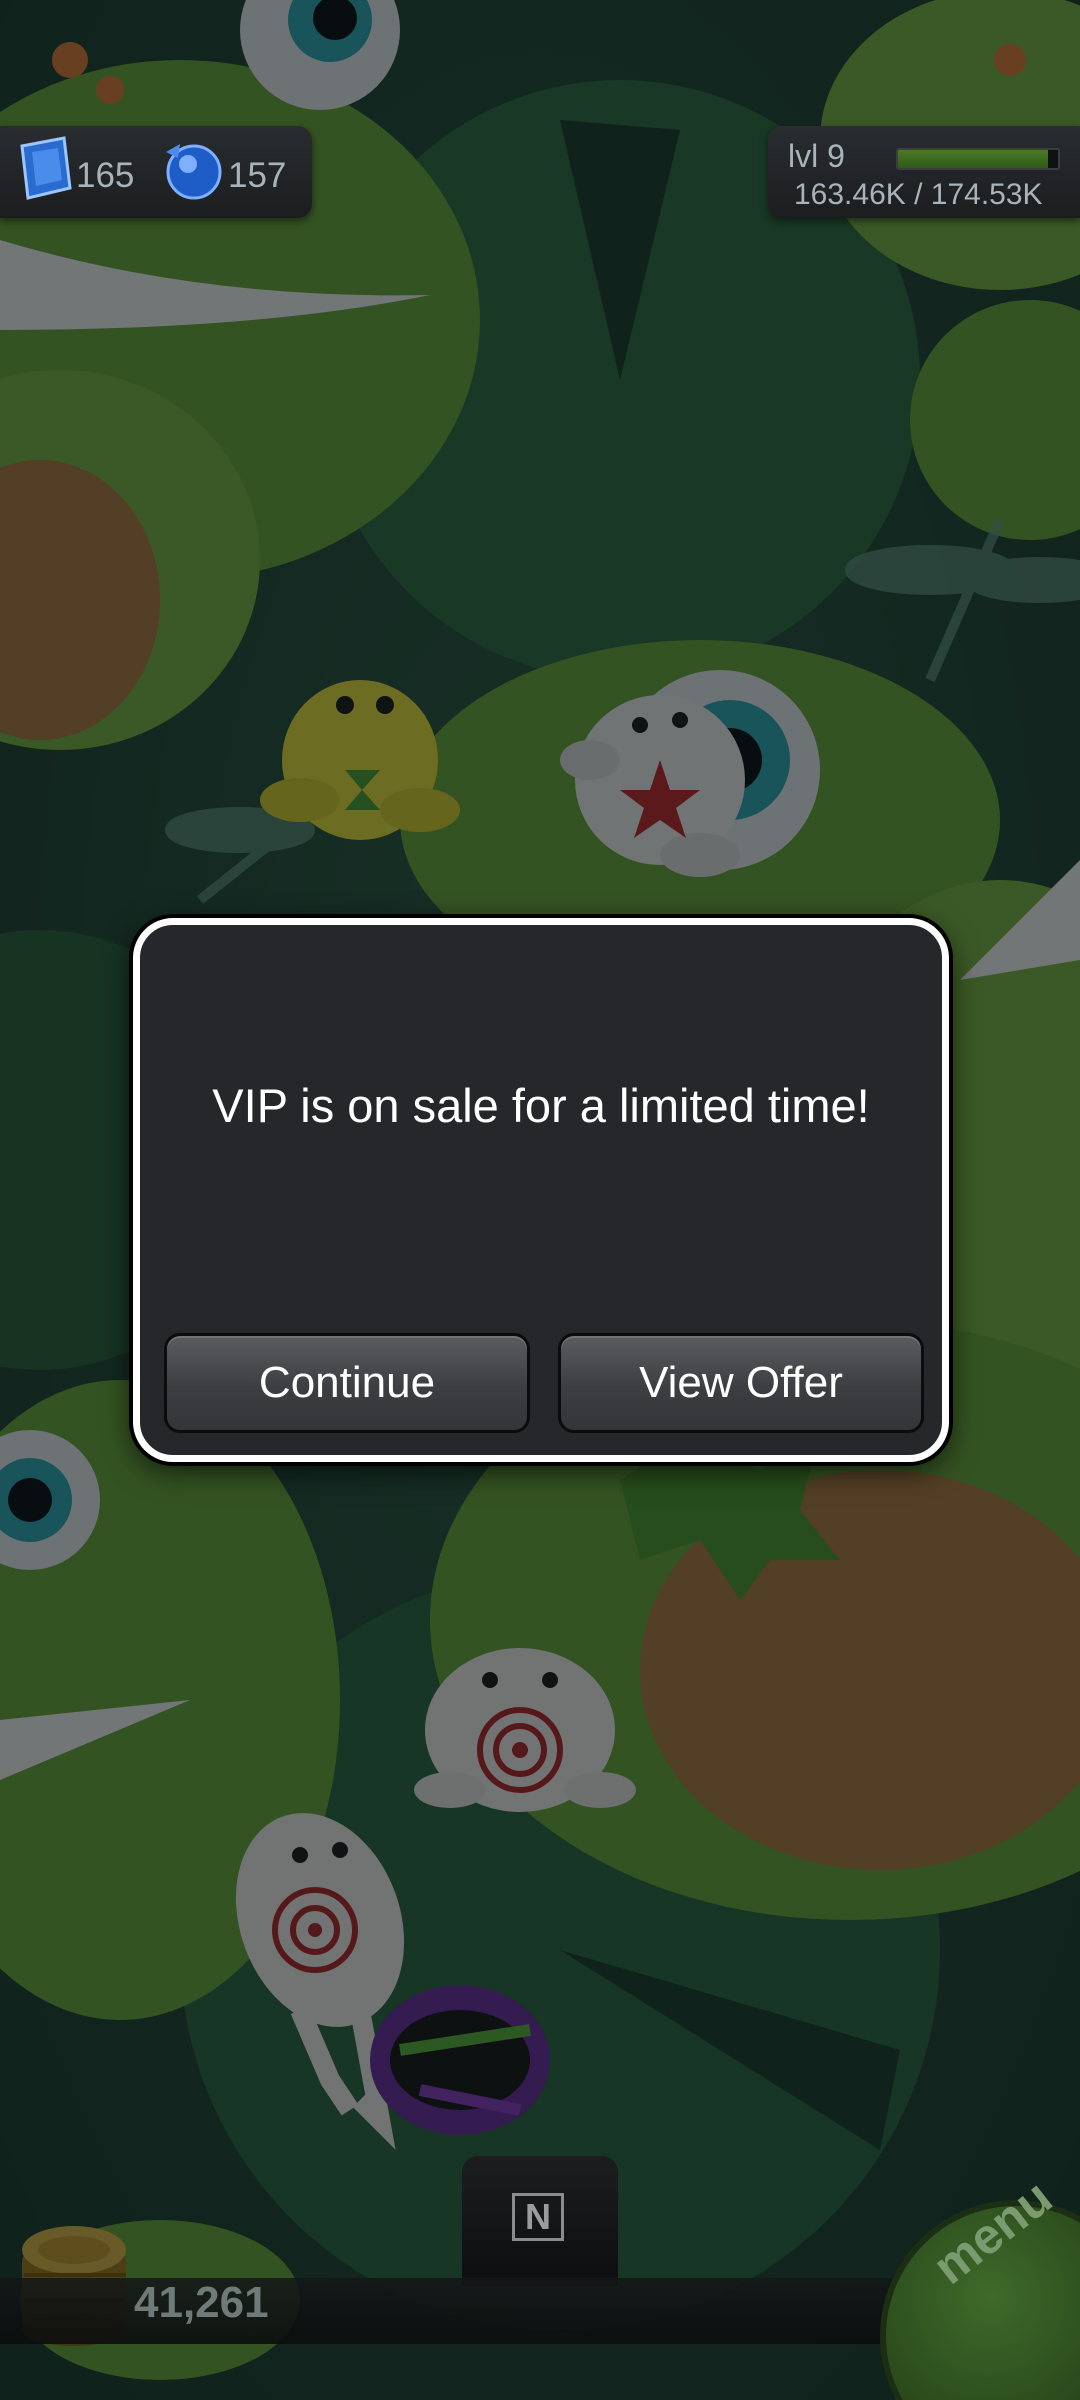 This screenshot has height=2400, width=1080. Describe the element at coordinates (156, 172) in the screenshot. I see `currency-panel: 165 157` at that location.